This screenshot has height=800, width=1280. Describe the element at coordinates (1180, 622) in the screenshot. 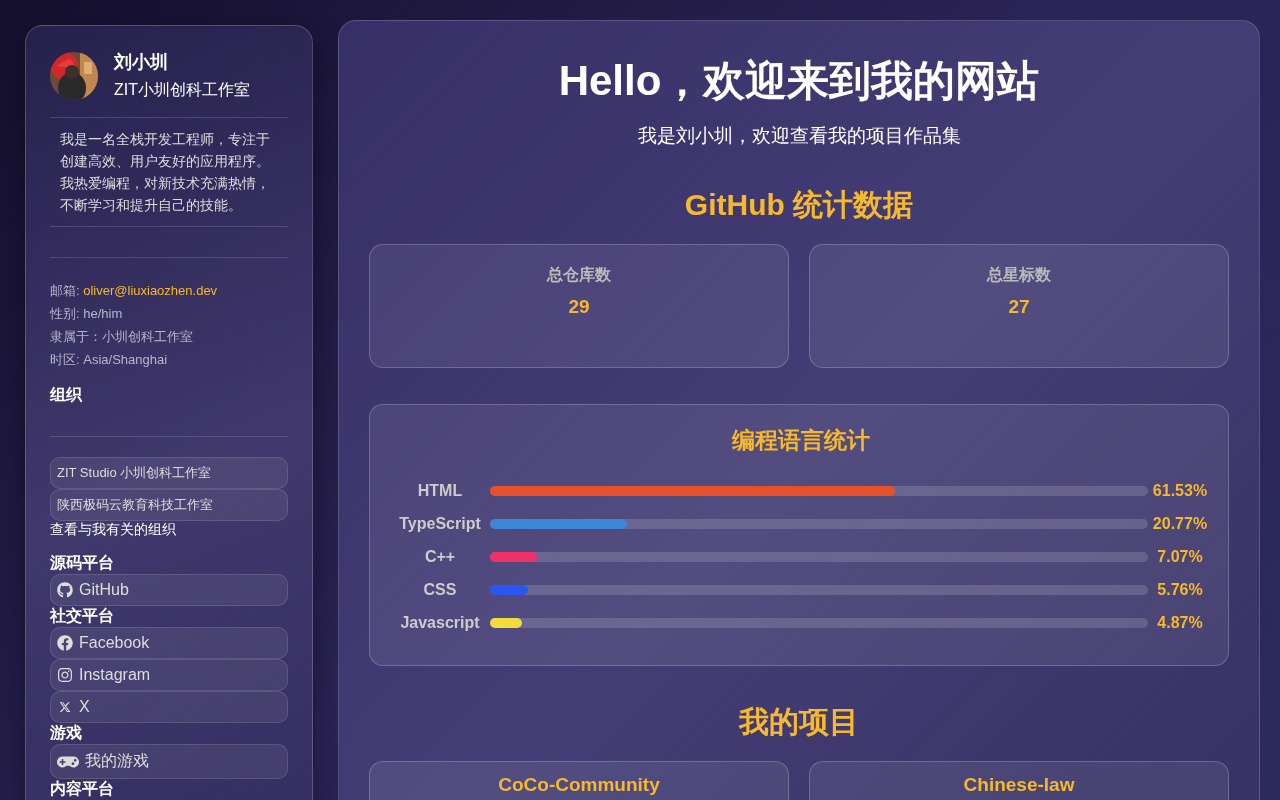

I see `language-percent: 4.87%` at that location.